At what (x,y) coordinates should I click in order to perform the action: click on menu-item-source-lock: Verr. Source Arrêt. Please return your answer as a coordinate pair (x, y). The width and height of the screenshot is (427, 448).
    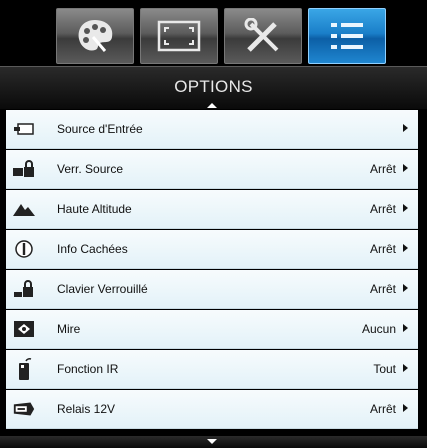
    Looking at the image, I should click on (212, 169).